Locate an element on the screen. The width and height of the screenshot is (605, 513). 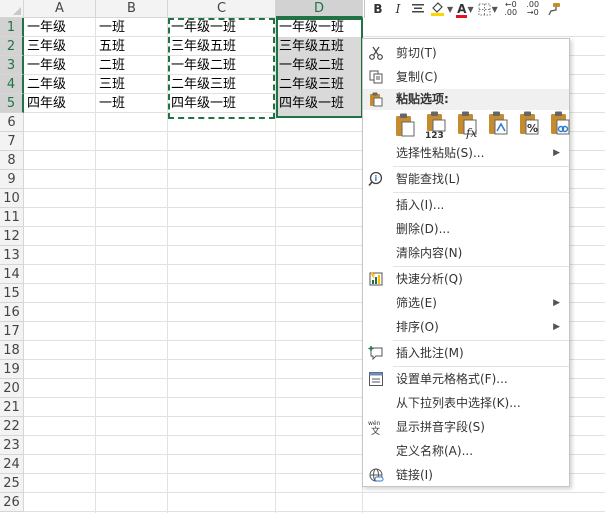
menu-item-label: 复制(C) is located at coordinates (417, 77).